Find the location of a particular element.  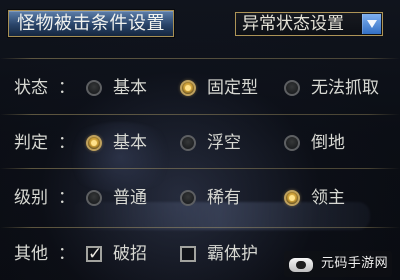

judge-option-knockdown-label: 倒地 is located at coordinates (328, 143).